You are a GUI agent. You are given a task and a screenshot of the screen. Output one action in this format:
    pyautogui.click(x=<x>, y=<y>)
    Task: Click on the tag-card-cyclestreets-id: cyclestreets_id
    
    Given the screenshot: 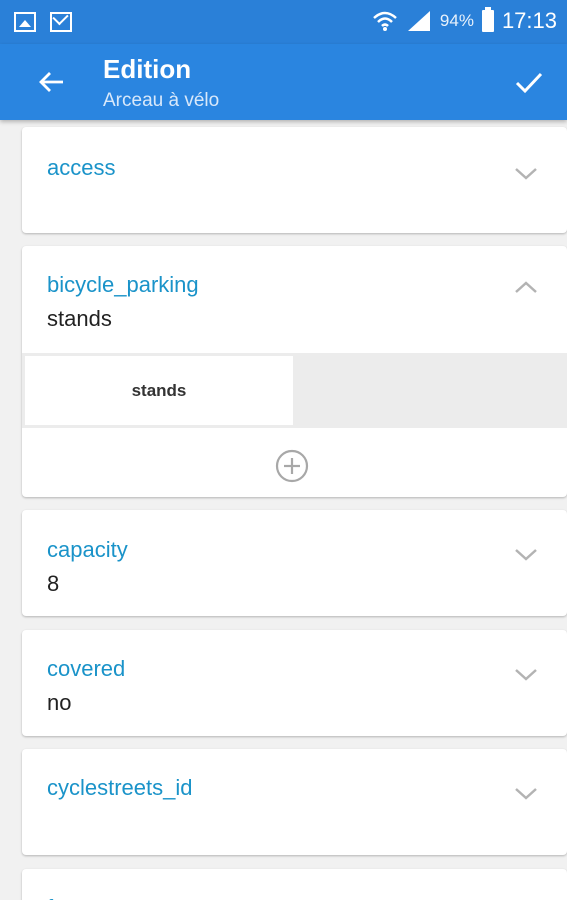 What is the action you would take?
    pyautogui.click(x=294, y=802)
    